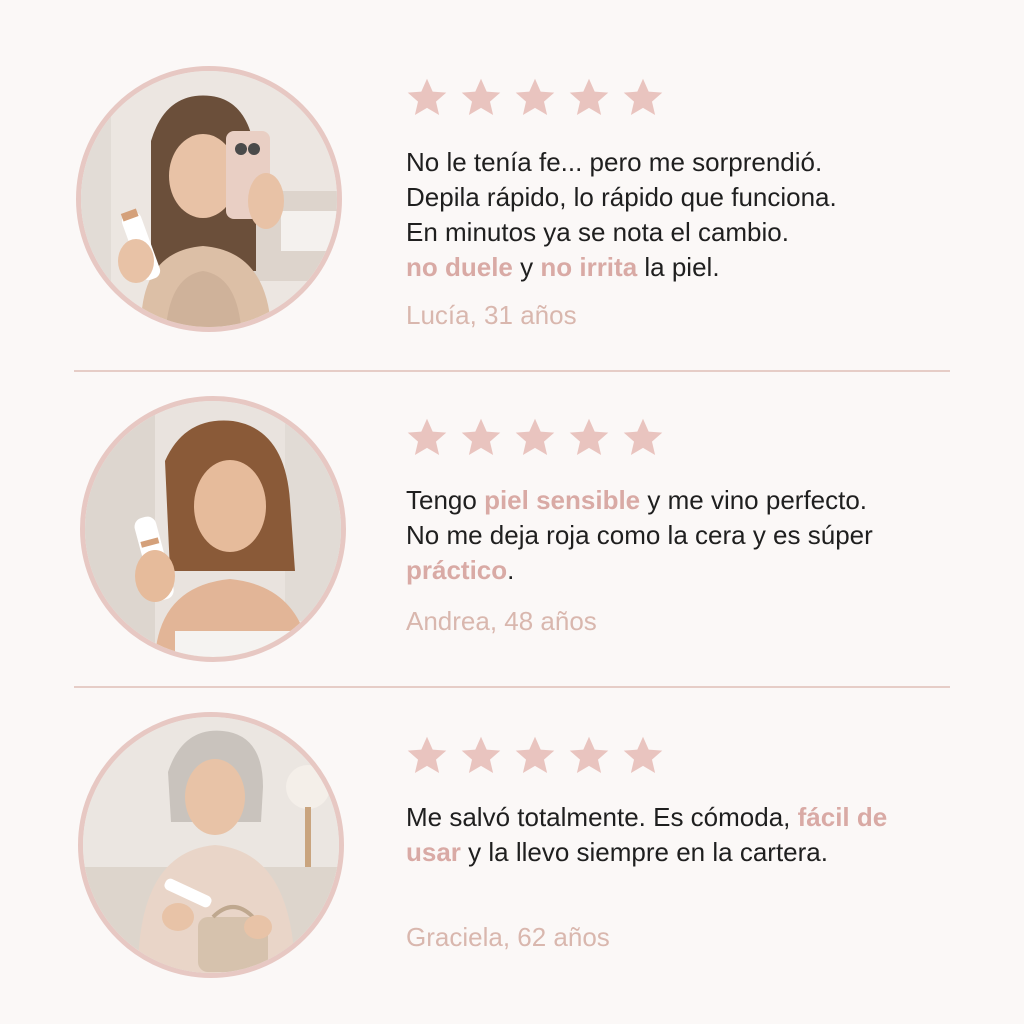  I want to click on review-text-part: En minutos ya se nota el cambio., so click(597, 232).